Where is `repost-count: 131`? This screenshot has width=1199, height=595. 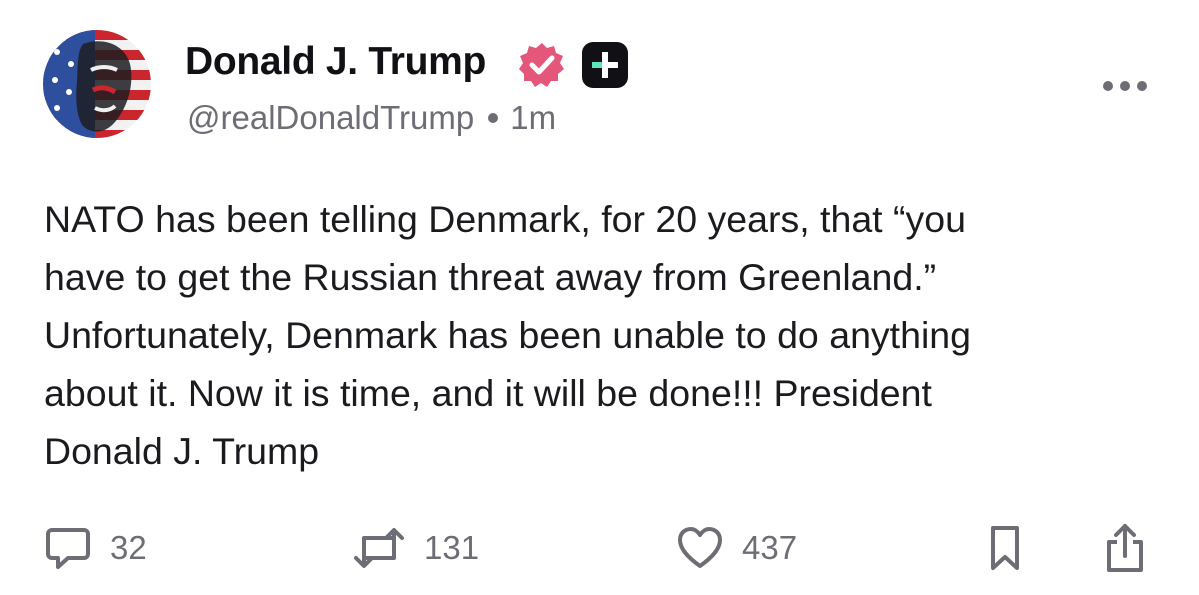
repost-count: 131 is located at coordinates (452, 547).